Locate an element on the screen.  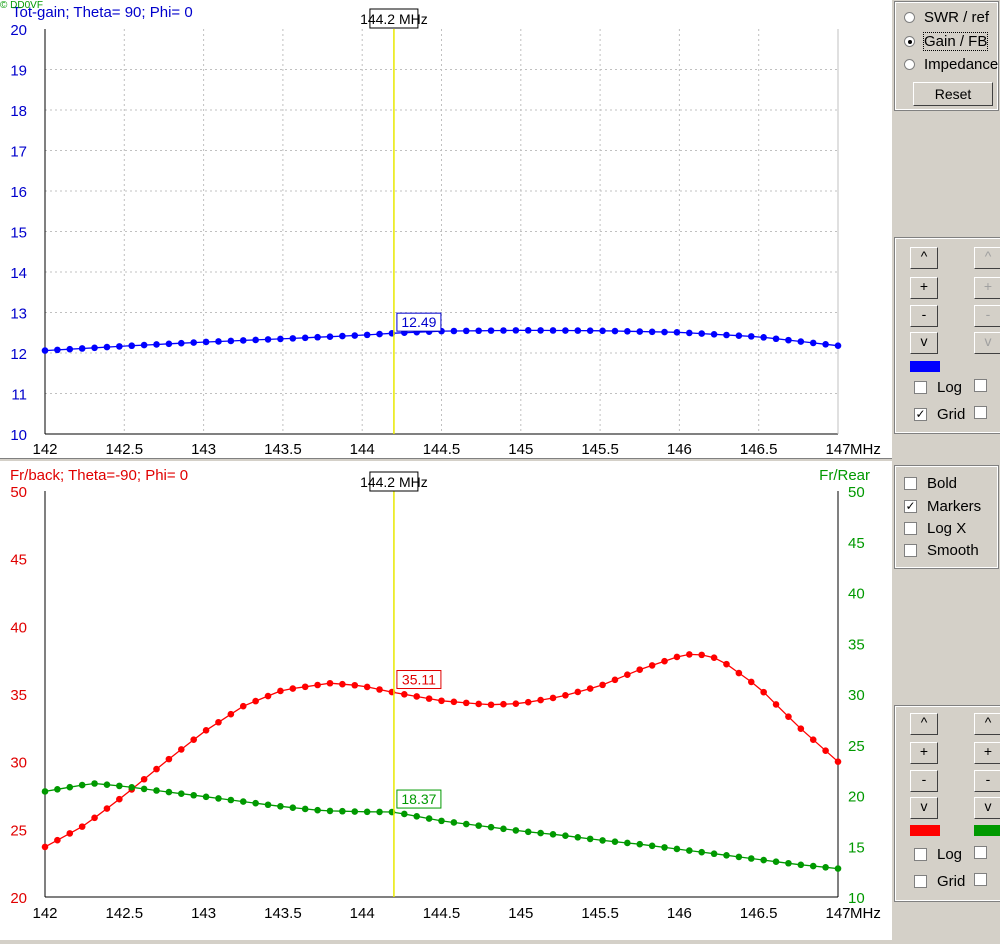
y-tick-label-left: 30 is located at coordinates (18, 763).